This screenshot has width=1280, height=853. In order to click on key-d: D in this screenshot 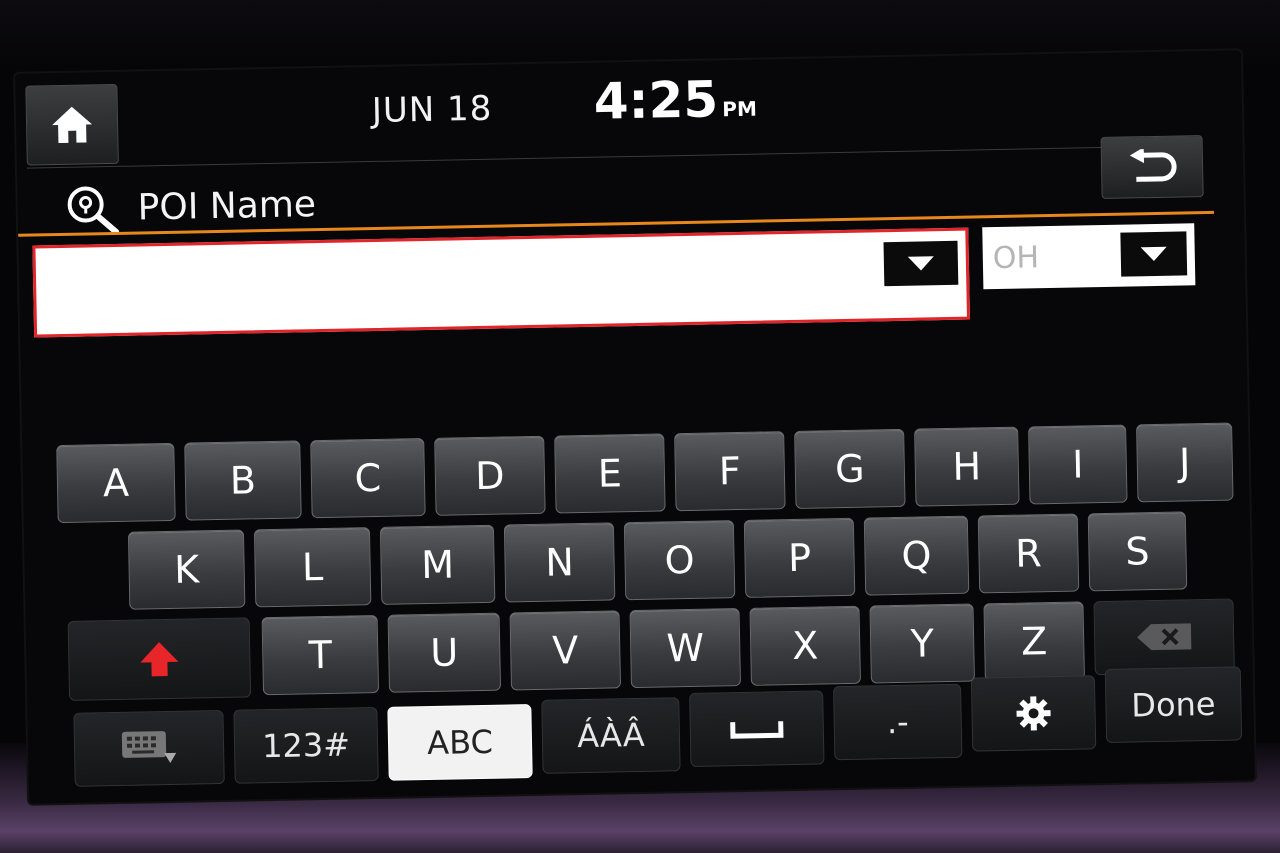, I will do `click(490, 475)`.